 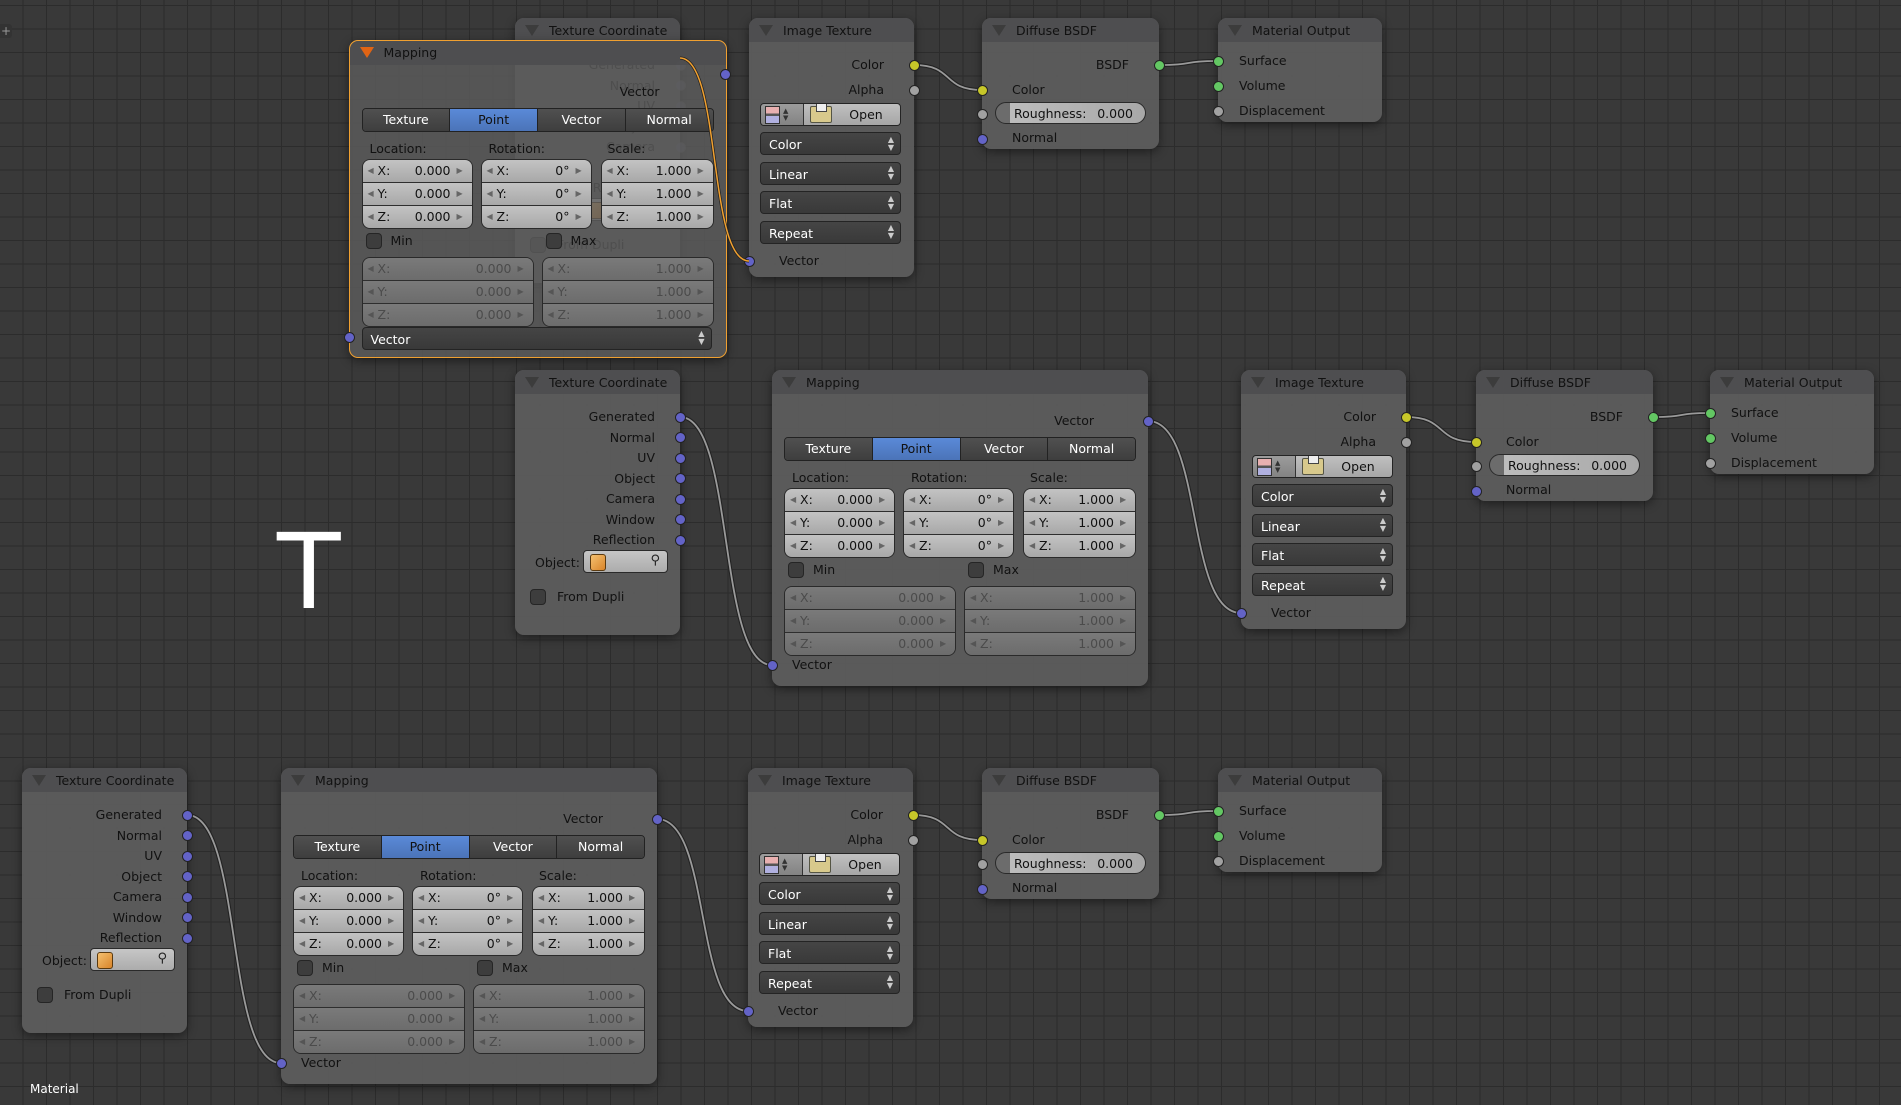 I want to click on socket-generated, so click(x=187, y=815).